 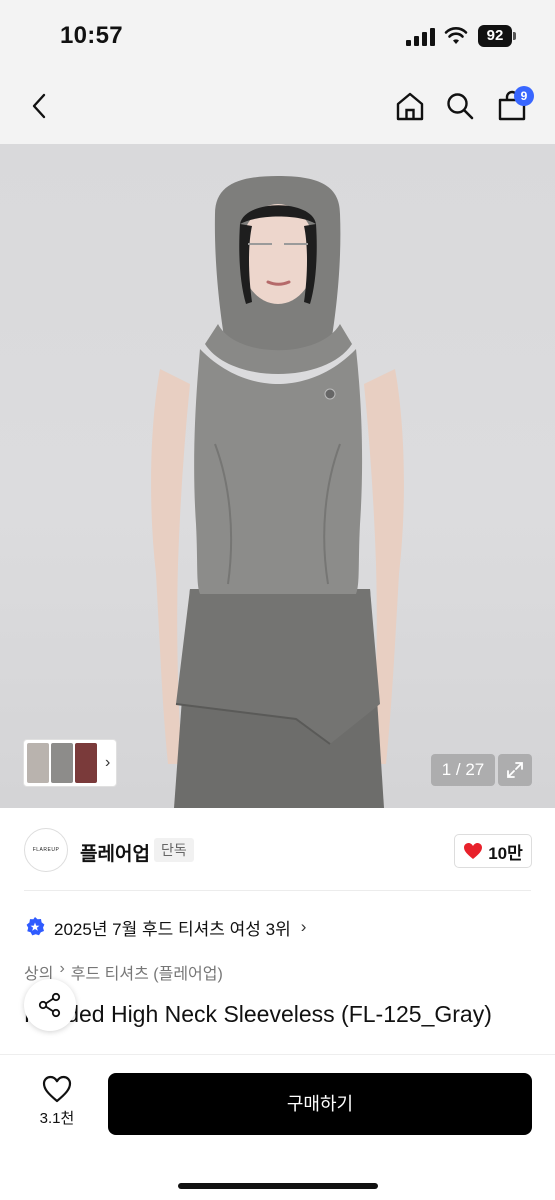 What do you see at coordinates (277, 849) in the screenshot?
I see `brand-row: FLAREUP 플레어업 단독 10만` at bounding box center [277, 849].